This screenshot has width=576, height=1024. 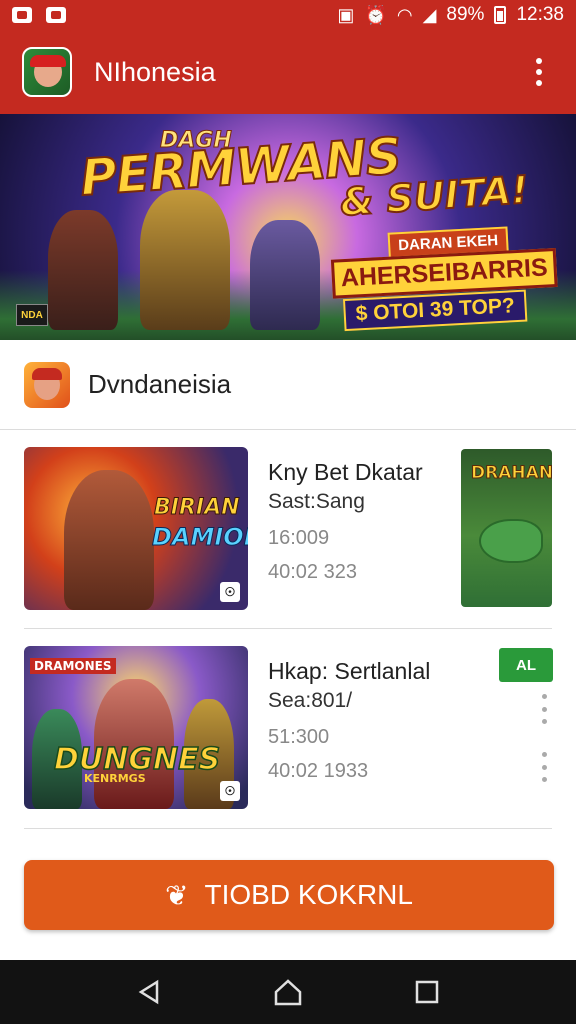 What do you see at coordinates (540, 14) in the screenshot?
I see `clock: 12:38` at bounding box center [540, 14].